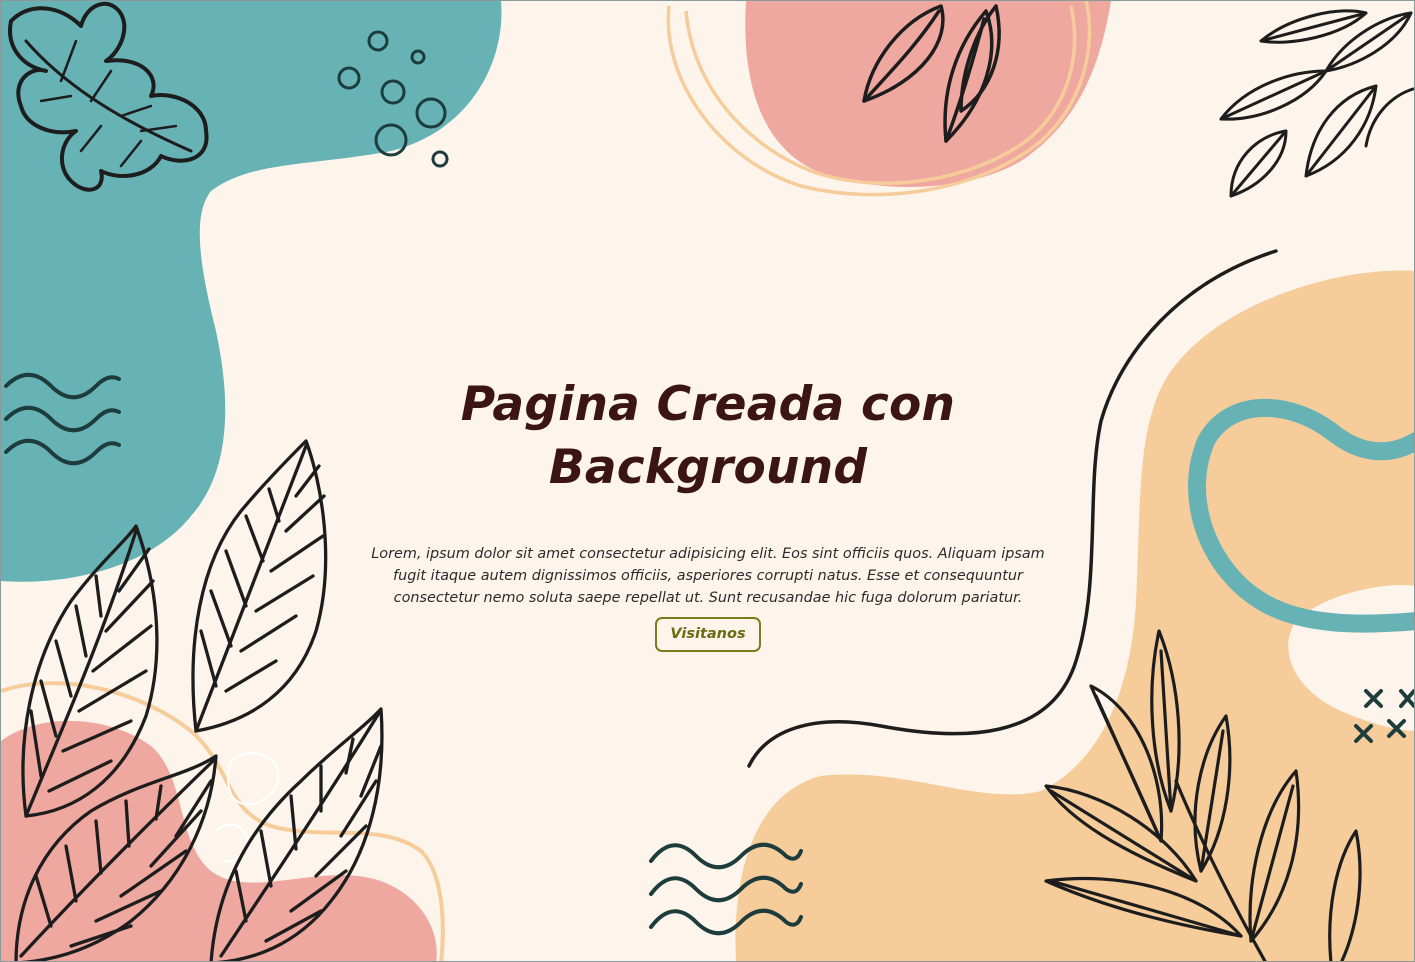  What do you see at coordinates (708, 436) in the screenshot?
I see `page-title: Pagina Creada con Background` at bounding box center [708, 436].